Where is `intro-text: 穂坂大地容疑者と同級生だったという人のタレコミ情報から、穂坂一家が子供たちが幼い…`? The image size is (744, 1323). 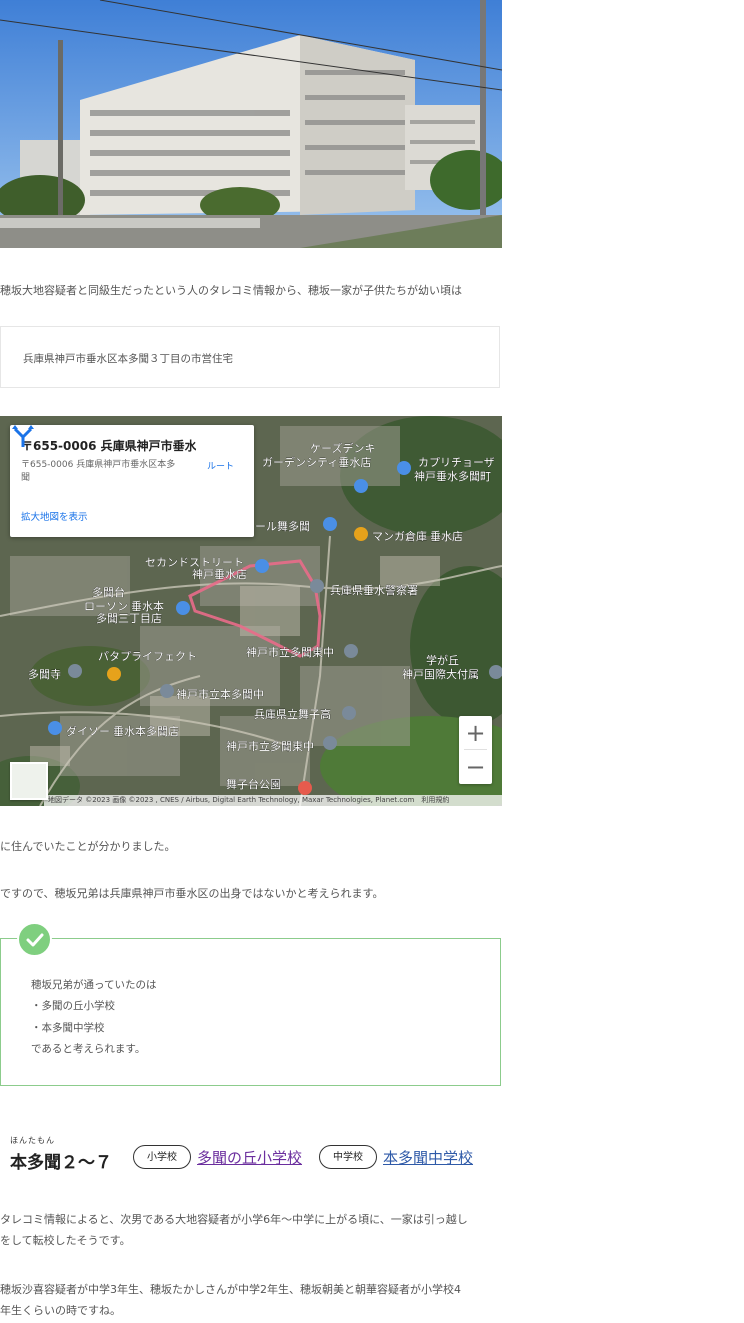
intro-text: 穂坂大地容疑者と同級生だったという人のタレコミ情報から、穂坂一家が子供たちが幼い… is located at coordinates (231, 290).